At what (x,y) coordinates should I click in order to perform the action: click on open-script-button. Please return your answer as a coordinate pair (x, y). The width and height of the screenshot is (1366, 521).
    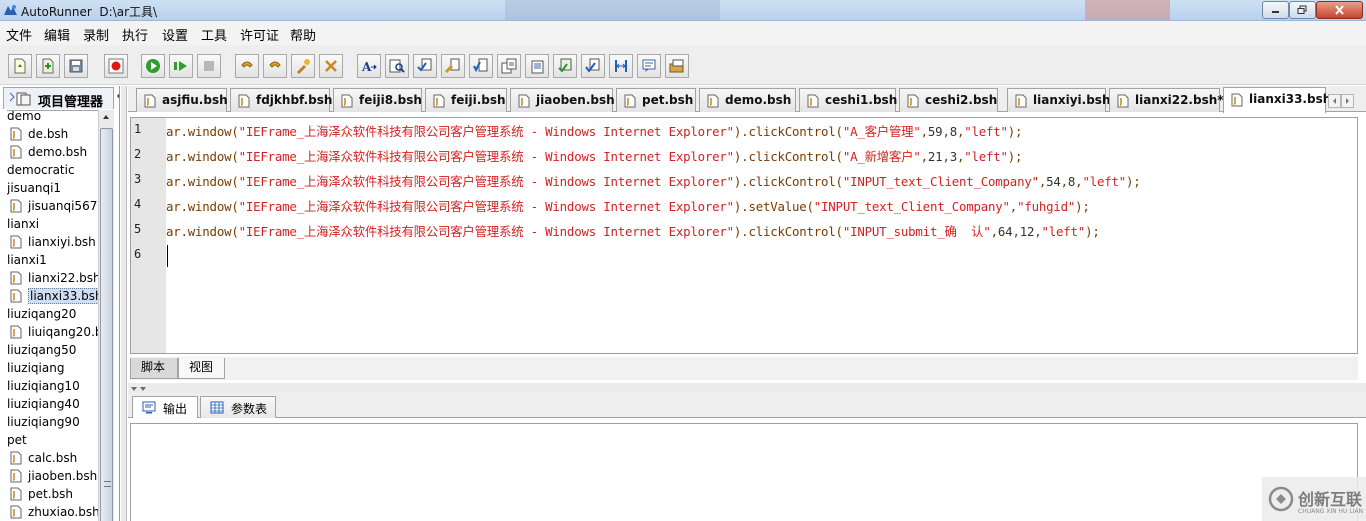
    Looking at the image, I should click on (48, 66).